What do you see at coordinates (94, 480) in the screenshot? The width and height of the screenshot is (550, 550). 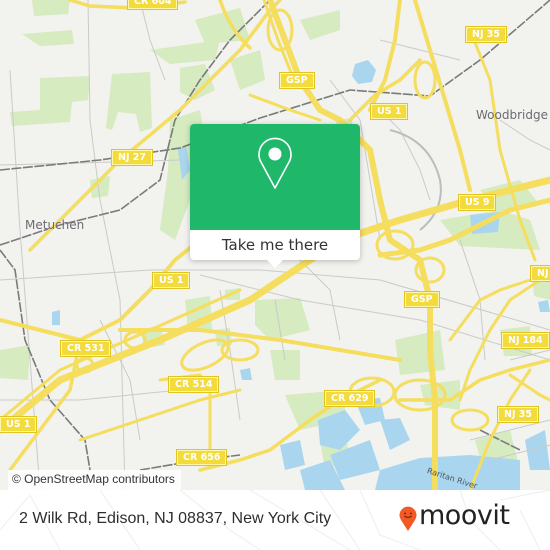 I see `map-attribution: © OpenStreetMap contributors` at bounding box center [94, 480].